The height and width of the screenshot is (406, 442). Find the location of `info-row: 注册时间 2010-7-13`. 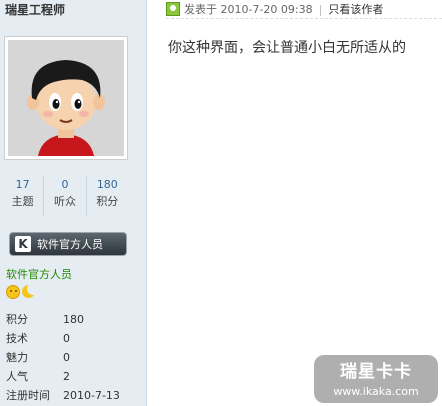

info-row: 注册时间 2010-7-13 is located at coordinates (71, 395).